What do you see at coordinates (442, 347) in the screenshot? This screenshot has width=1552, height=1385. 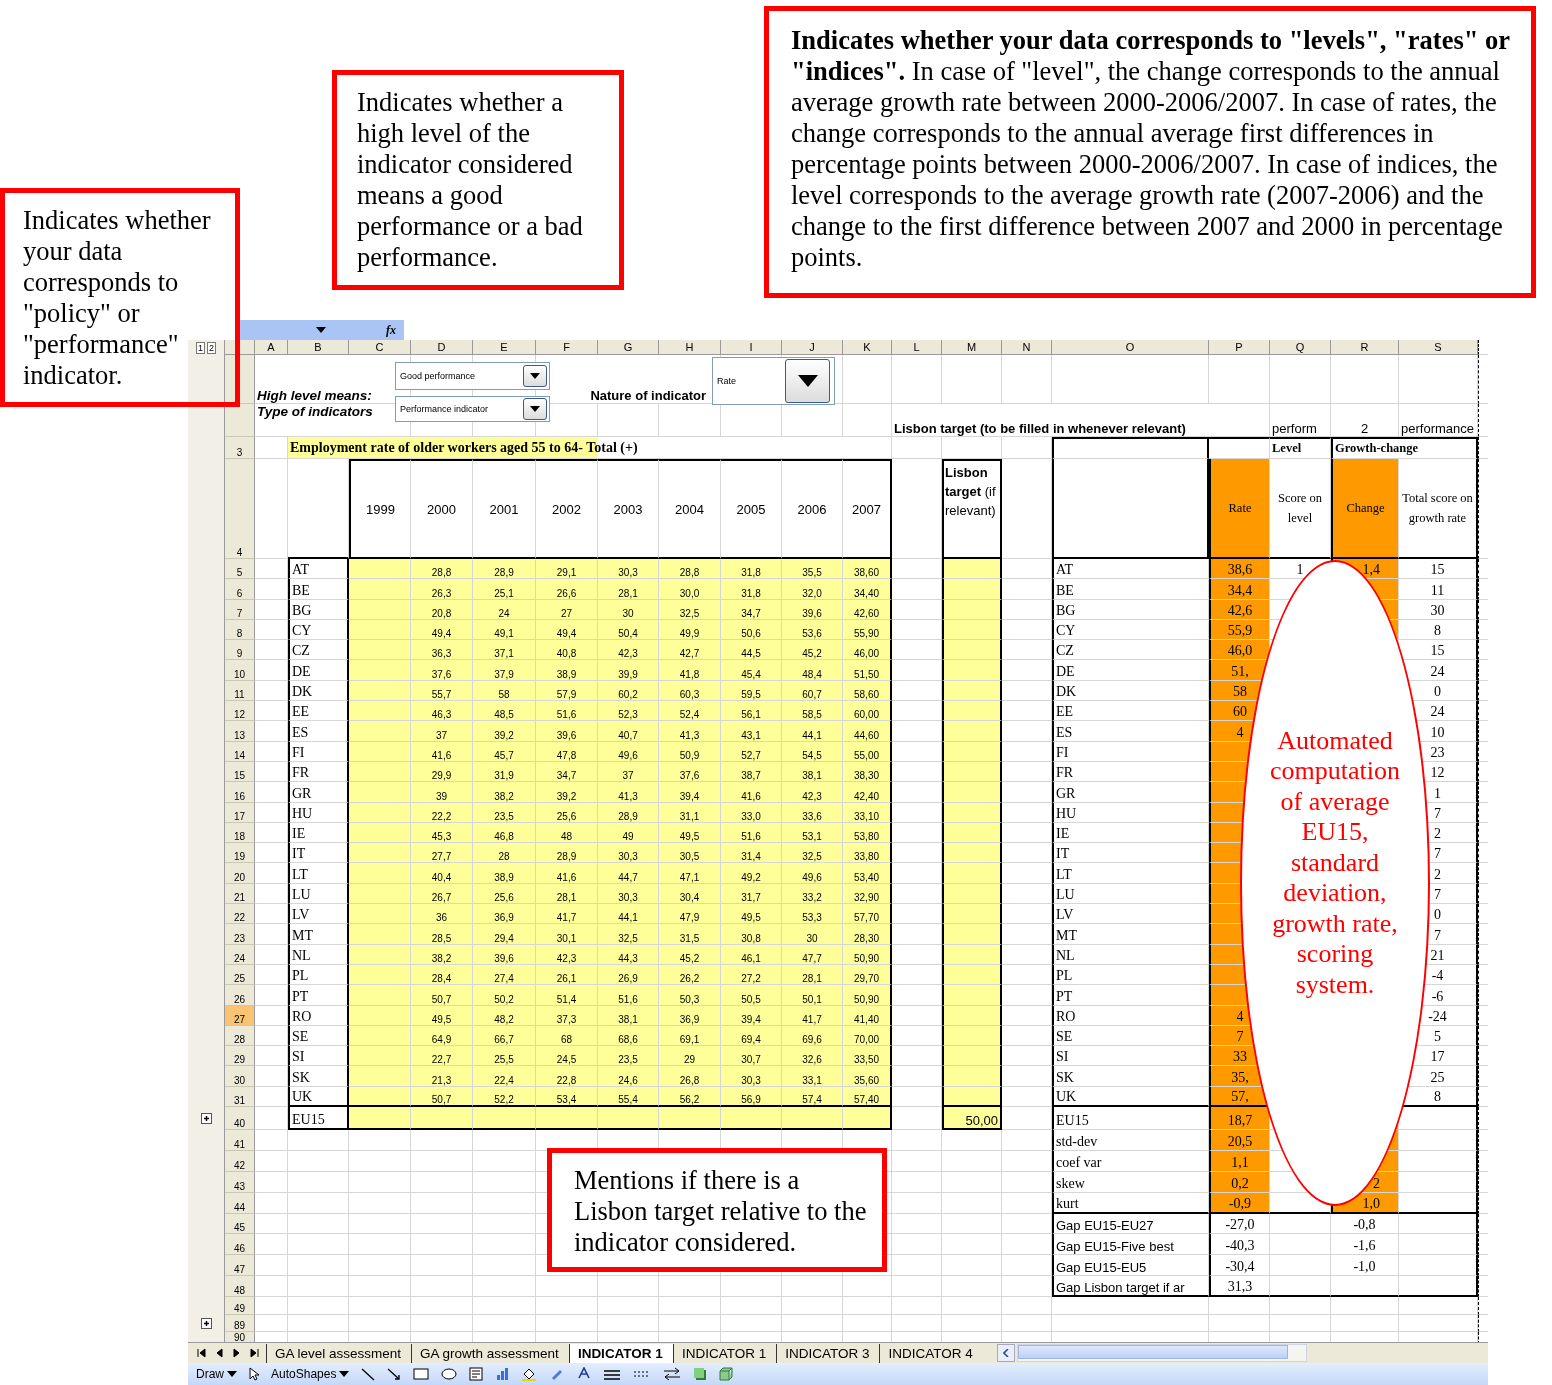 I see `column-header: D` at bounding box center [442, 347].